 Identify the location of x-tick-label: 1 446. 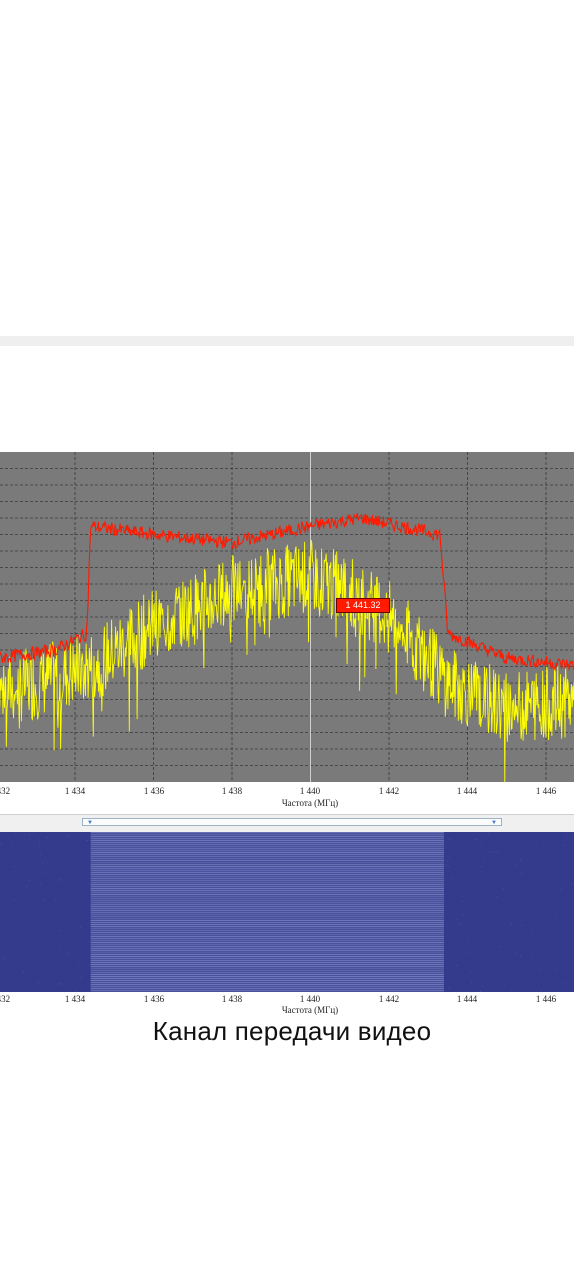
(546, 791).